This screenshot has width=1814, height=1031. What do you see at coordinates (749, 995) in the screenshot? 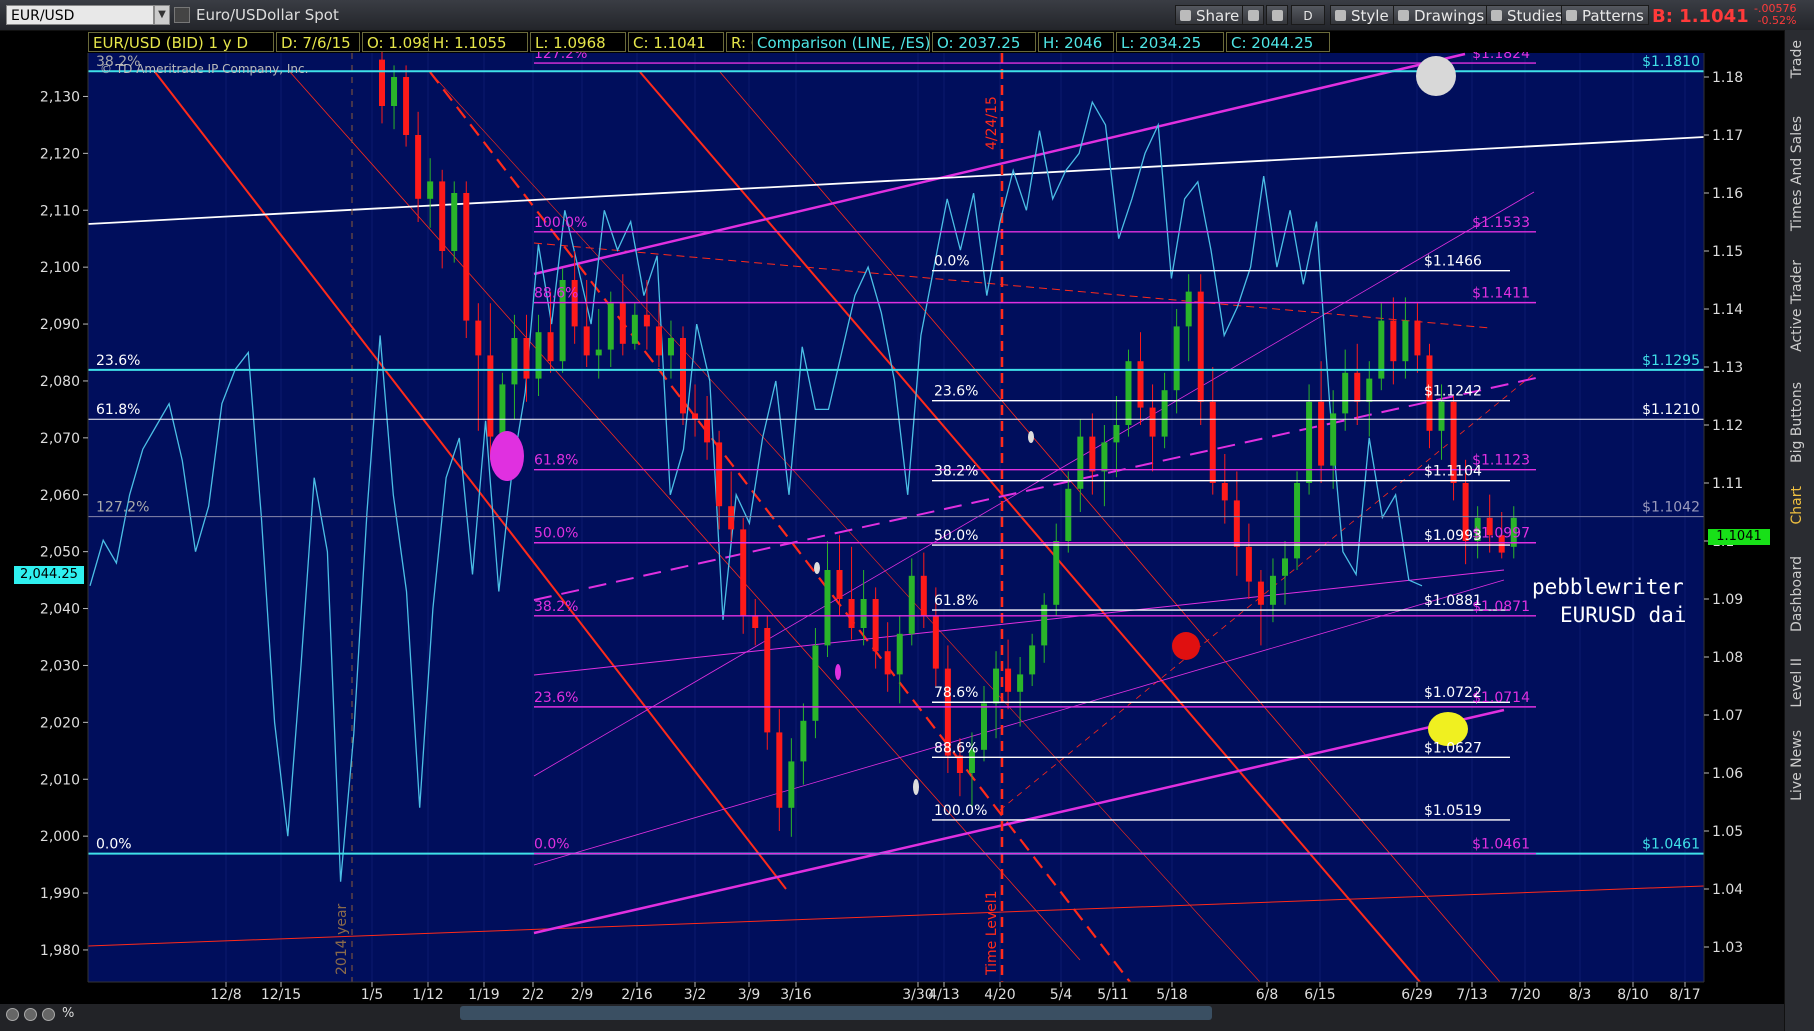
I see `x-tick-label: 3/9` at bounding box center [749, 995].